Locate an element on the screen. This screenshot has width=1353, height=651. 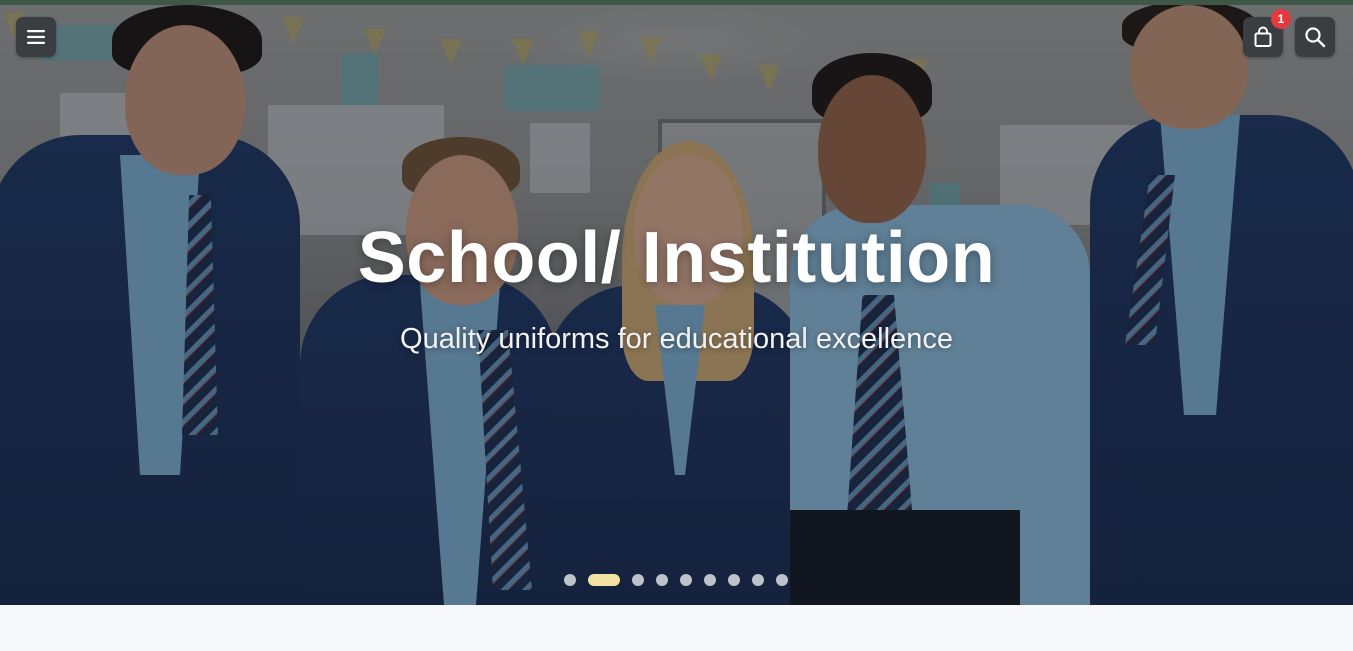
cart-count-badge: 1 is located at coordinates (1281, 19).